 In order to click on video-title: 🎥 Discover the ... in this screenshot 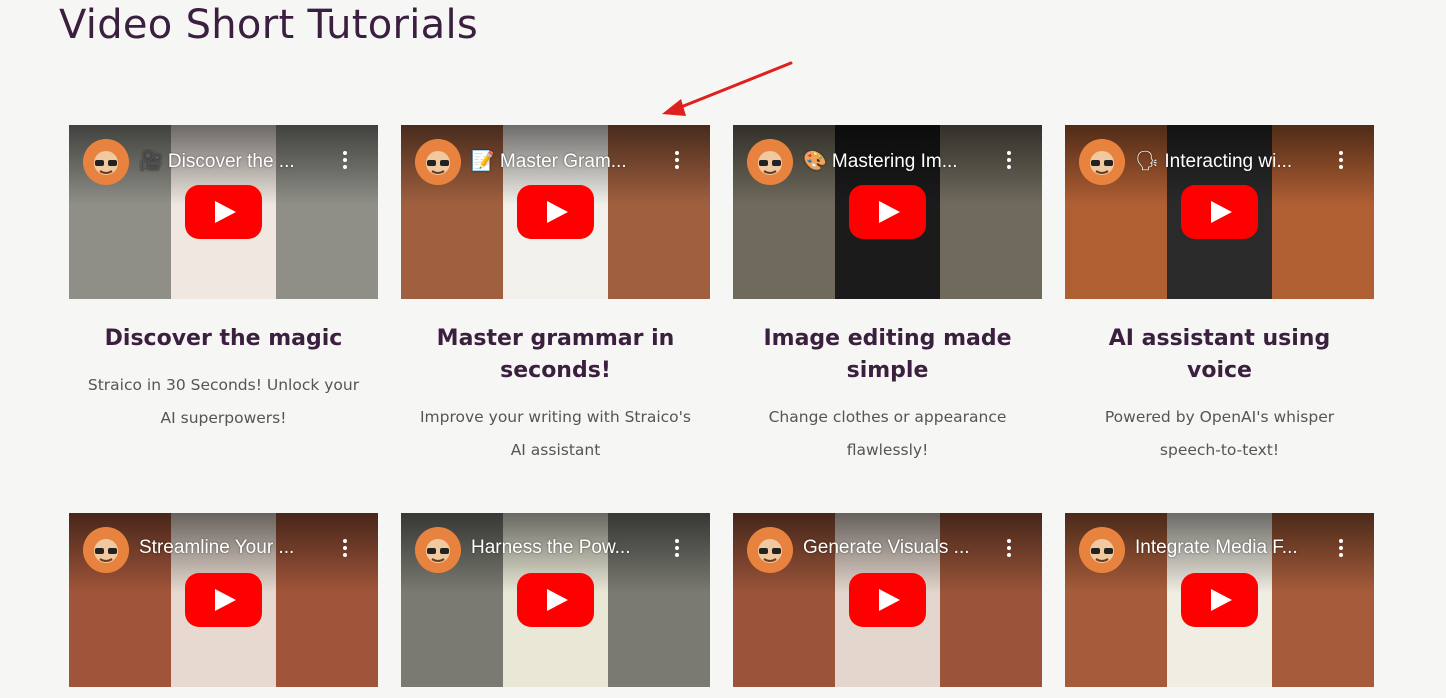, I will do `click(239, 161)`.